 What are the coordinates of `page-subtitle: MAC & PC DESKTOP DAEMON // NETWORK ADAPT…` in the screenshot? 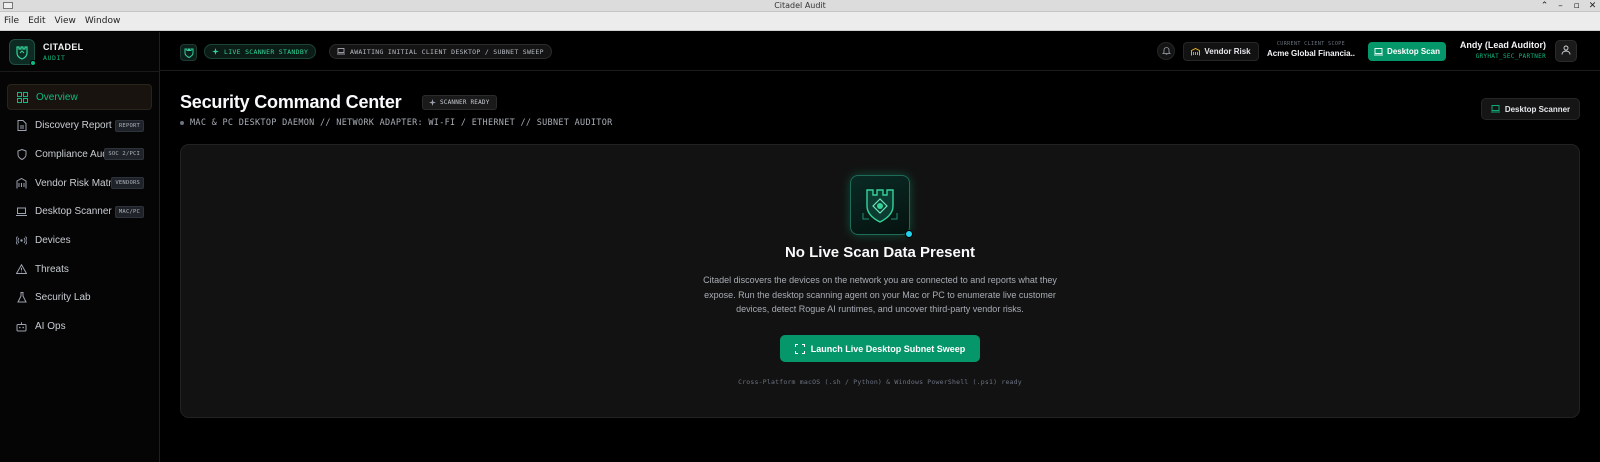 It's located at (396, 123).